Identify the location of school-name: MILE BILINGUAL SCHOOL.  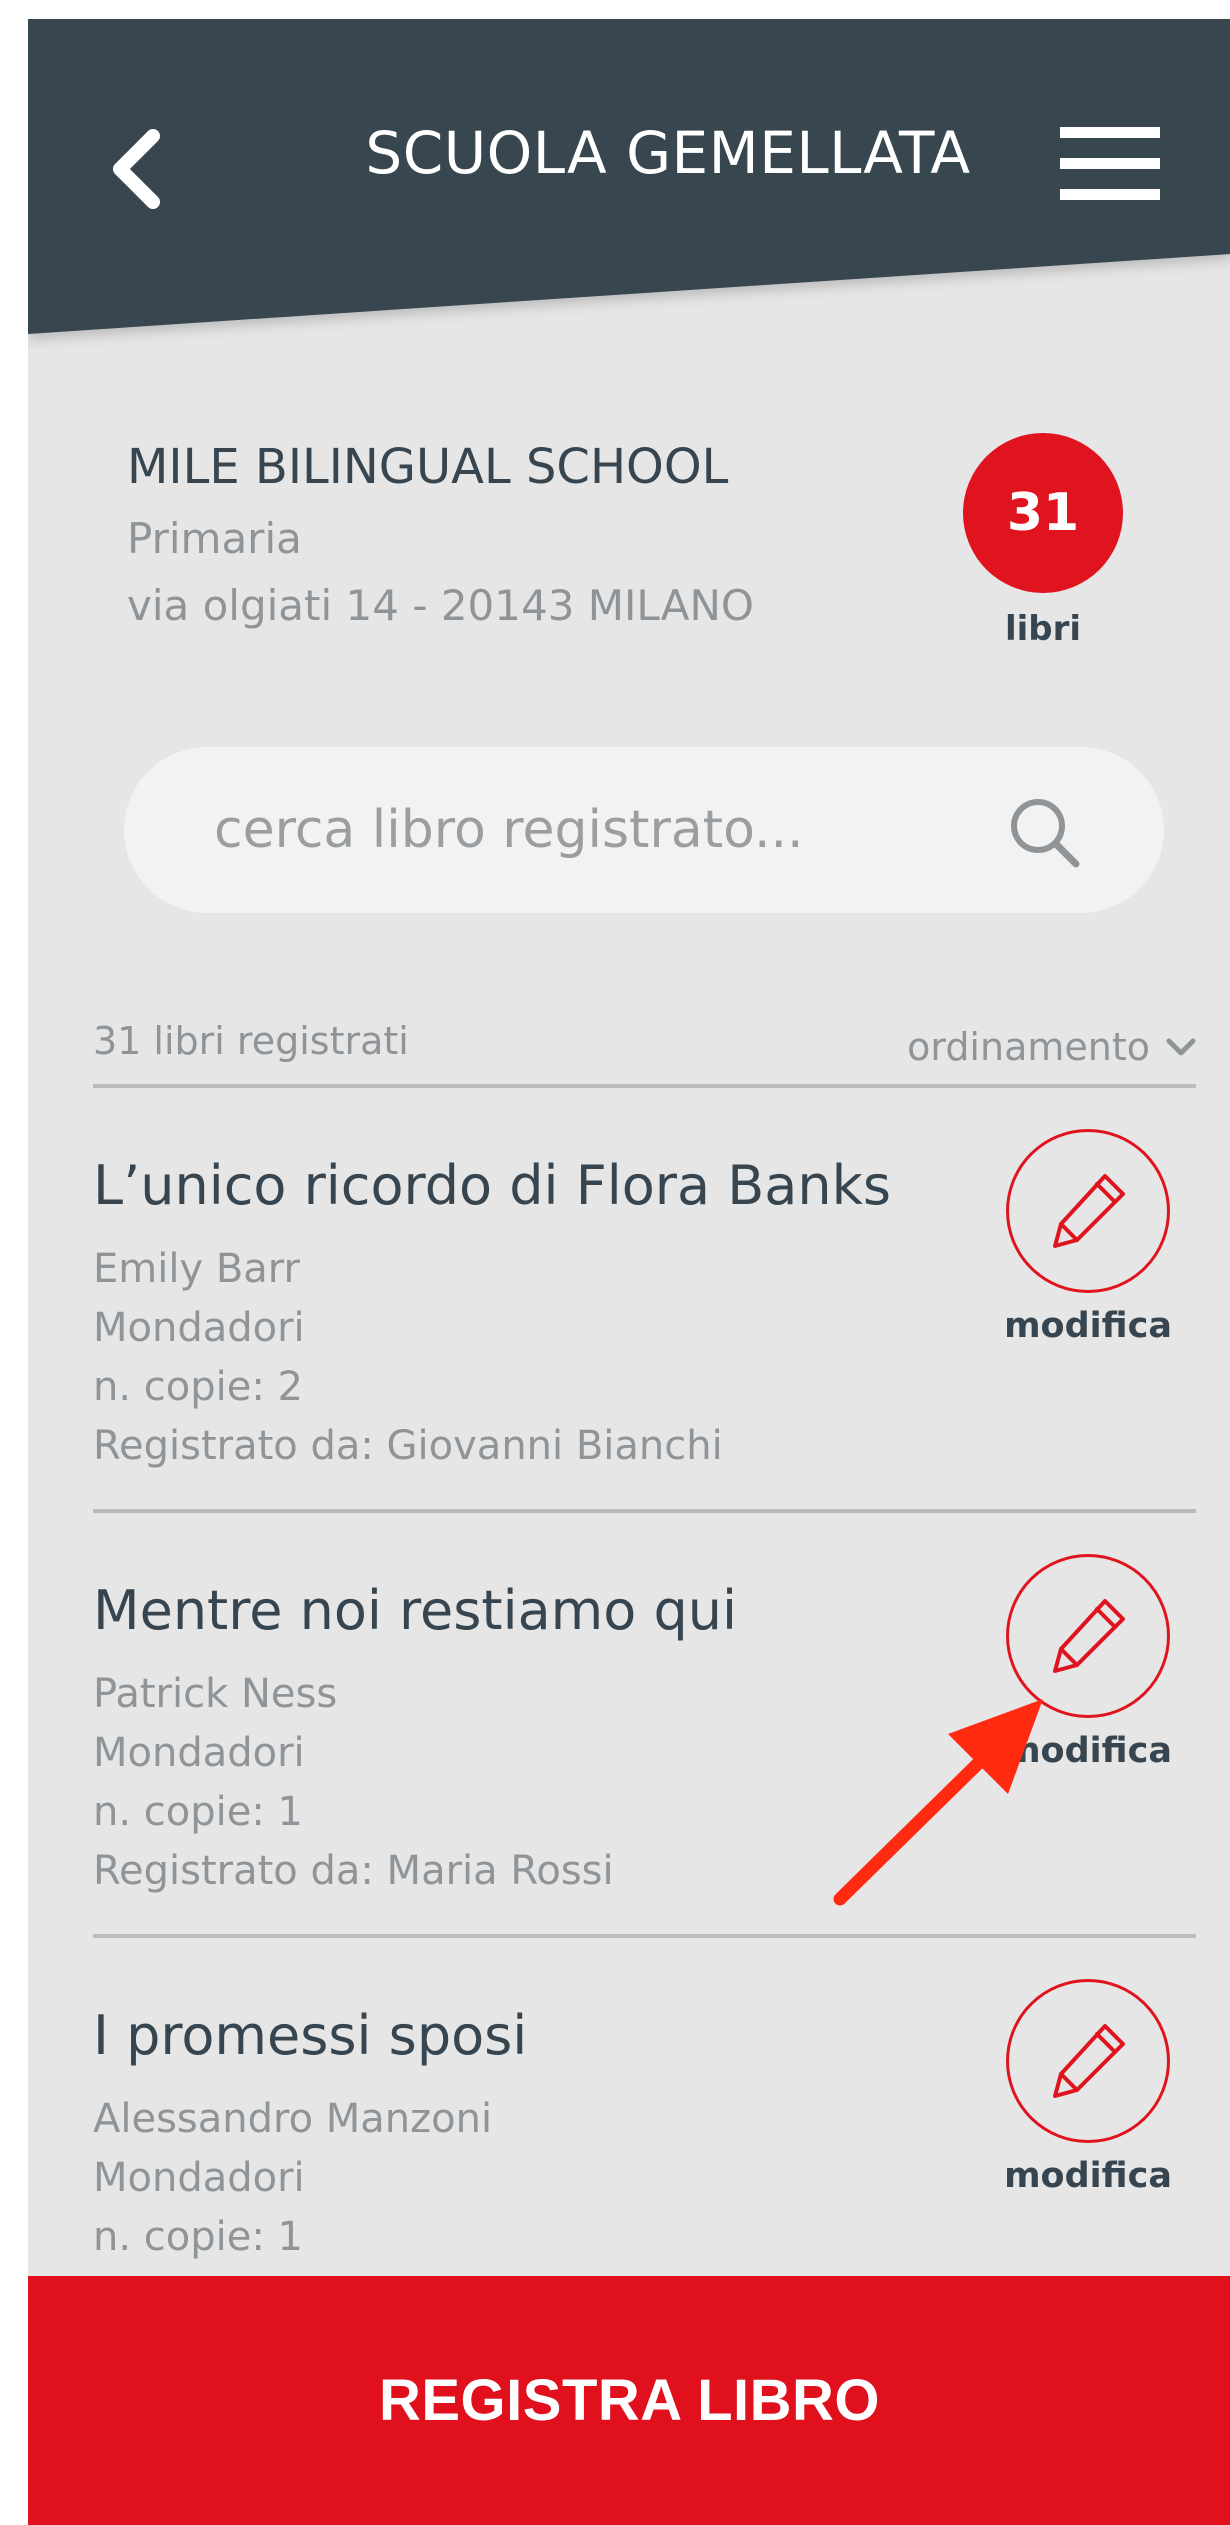
(428, 467).